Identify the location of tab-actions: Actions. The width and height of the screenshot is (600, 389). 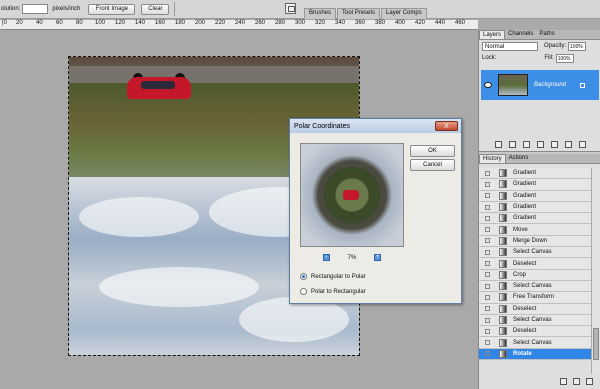
(519, 158).